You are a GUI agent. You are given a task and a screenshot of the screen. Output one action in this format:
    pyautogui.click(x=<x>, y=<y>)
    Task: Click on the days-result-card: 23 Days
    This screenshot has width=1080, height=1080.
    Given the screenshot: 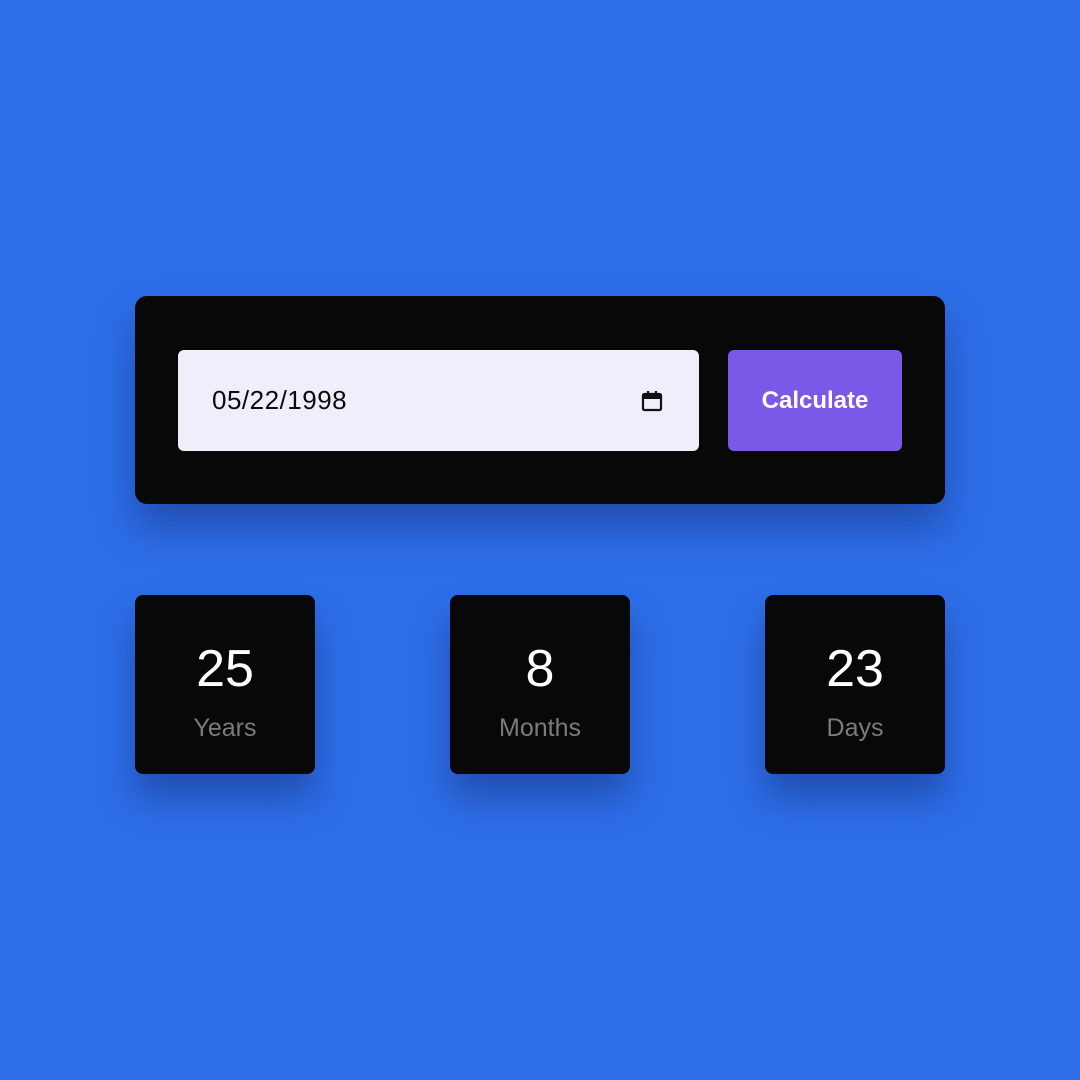 What is the action you would take?
    pyautogui.click(x=855, y=684)
    